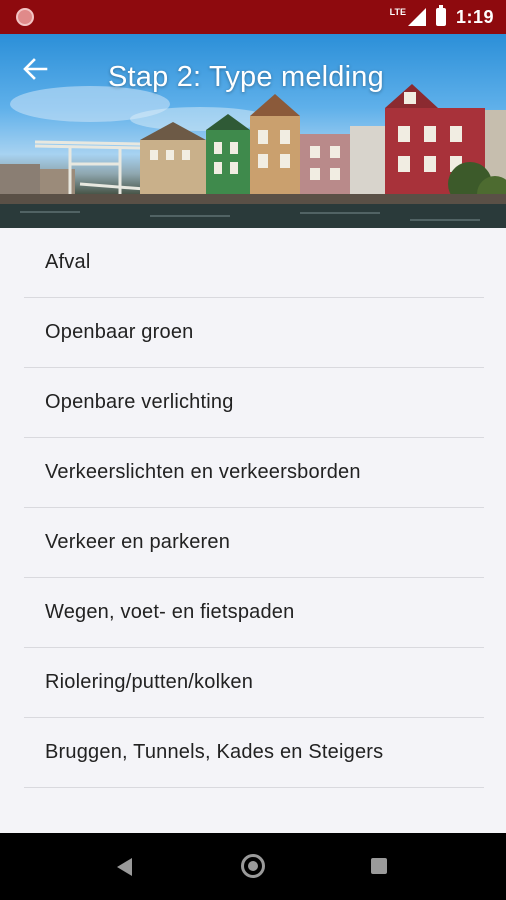 This screenshot has height=900, width=506. What do you see at coordinates (246, 77) in the screenshot?
I see `page-title: Stap 2: Type melding` at bounding box center [246, 77].